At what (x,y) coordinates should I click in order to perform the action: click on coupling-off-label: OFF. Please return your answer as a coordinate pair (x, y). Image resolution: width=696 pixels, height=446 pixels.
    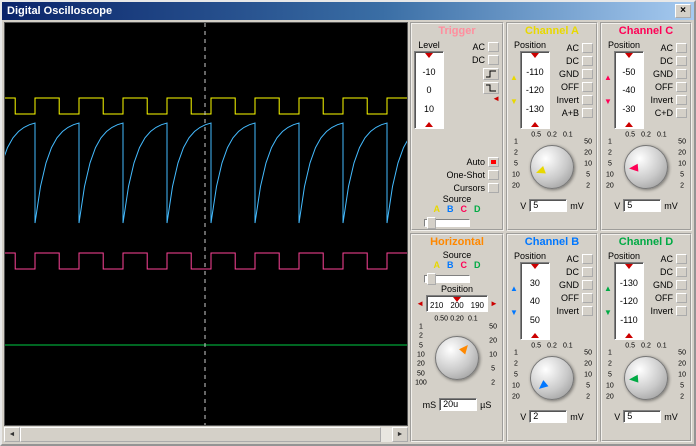
    Looking at the image, I should click on (664, 86).